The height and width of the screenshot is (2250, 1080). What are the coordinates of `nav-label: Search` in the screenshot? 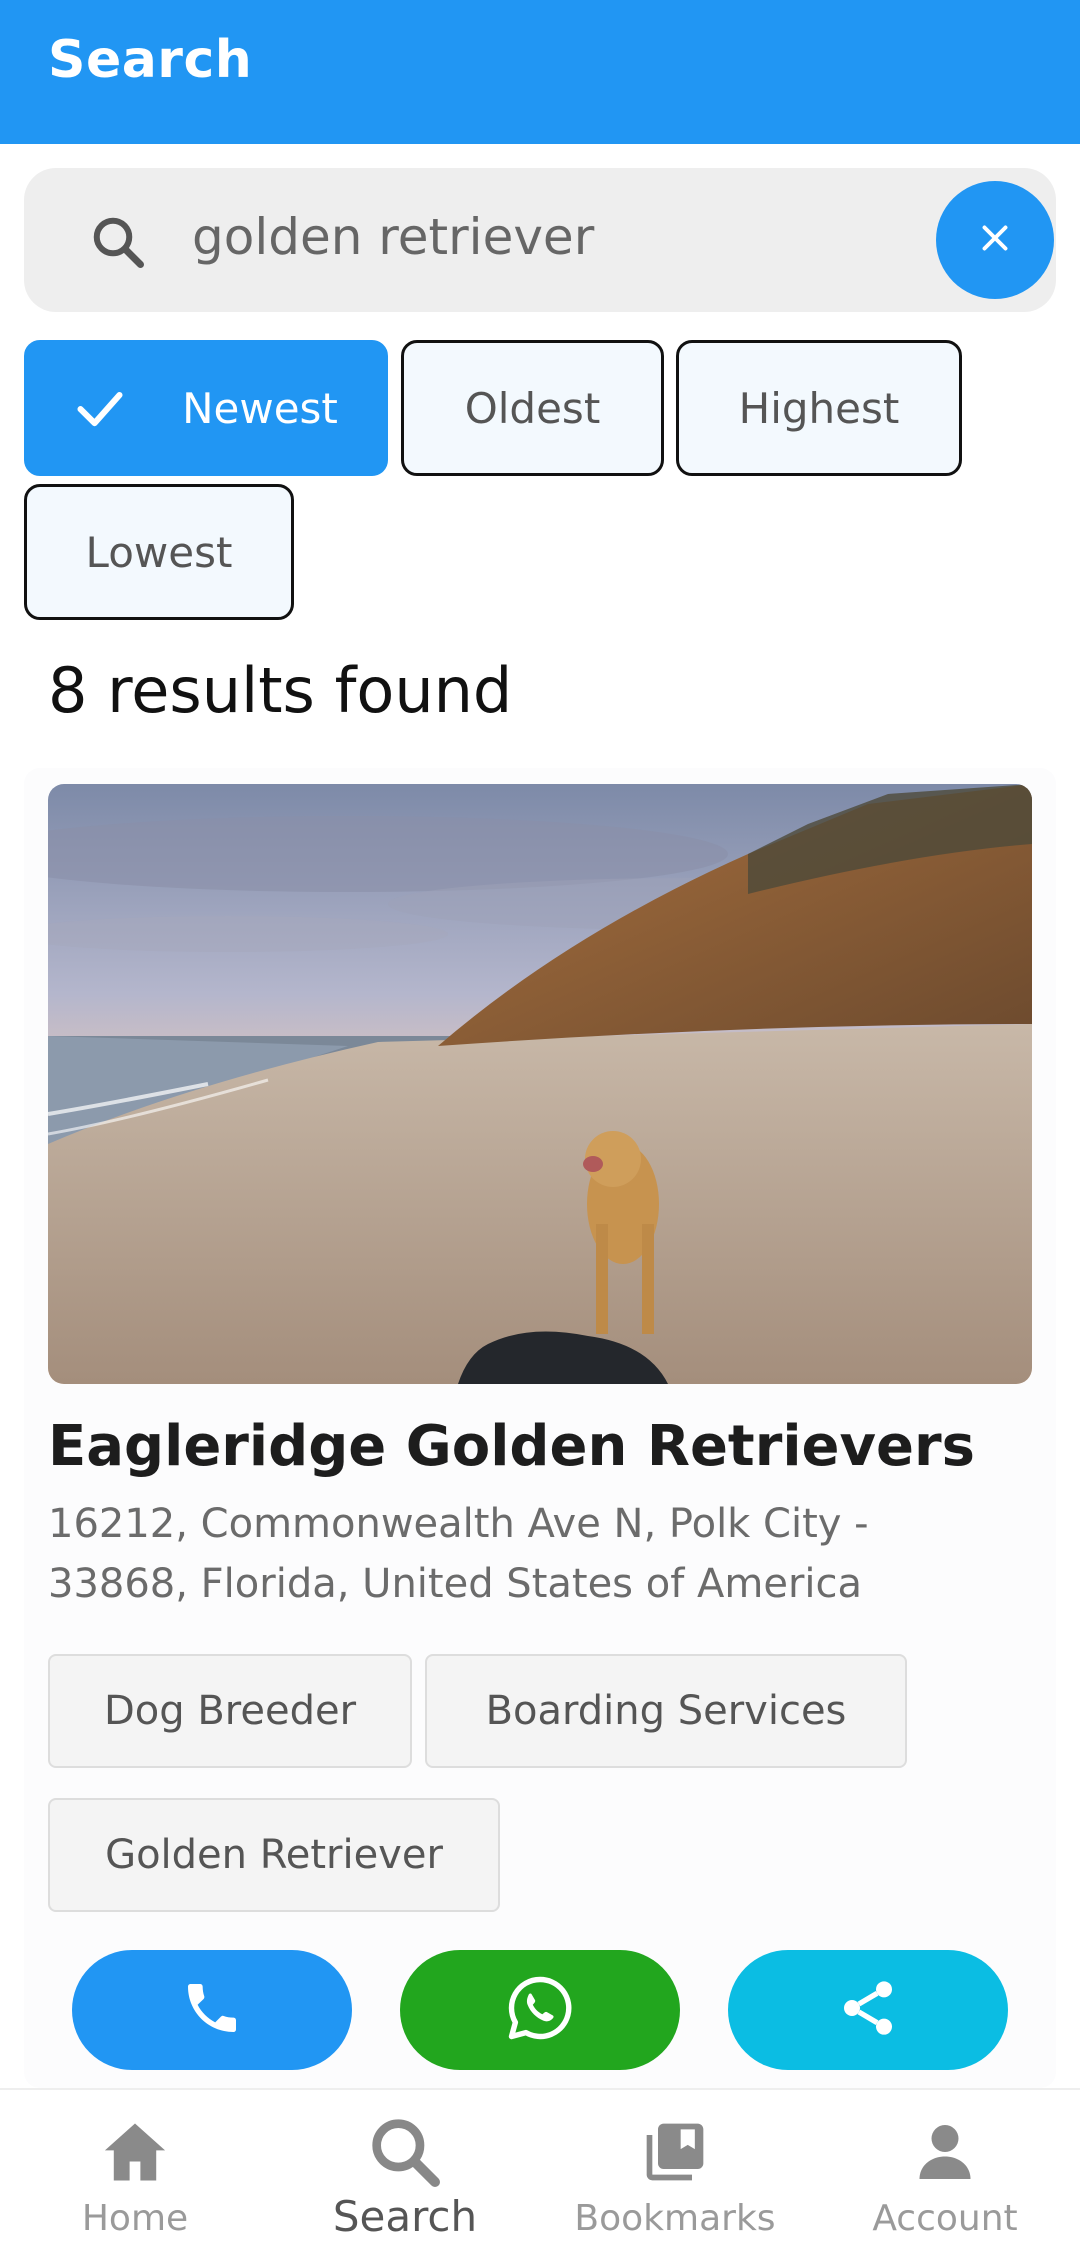 It's located at (405, 2216).